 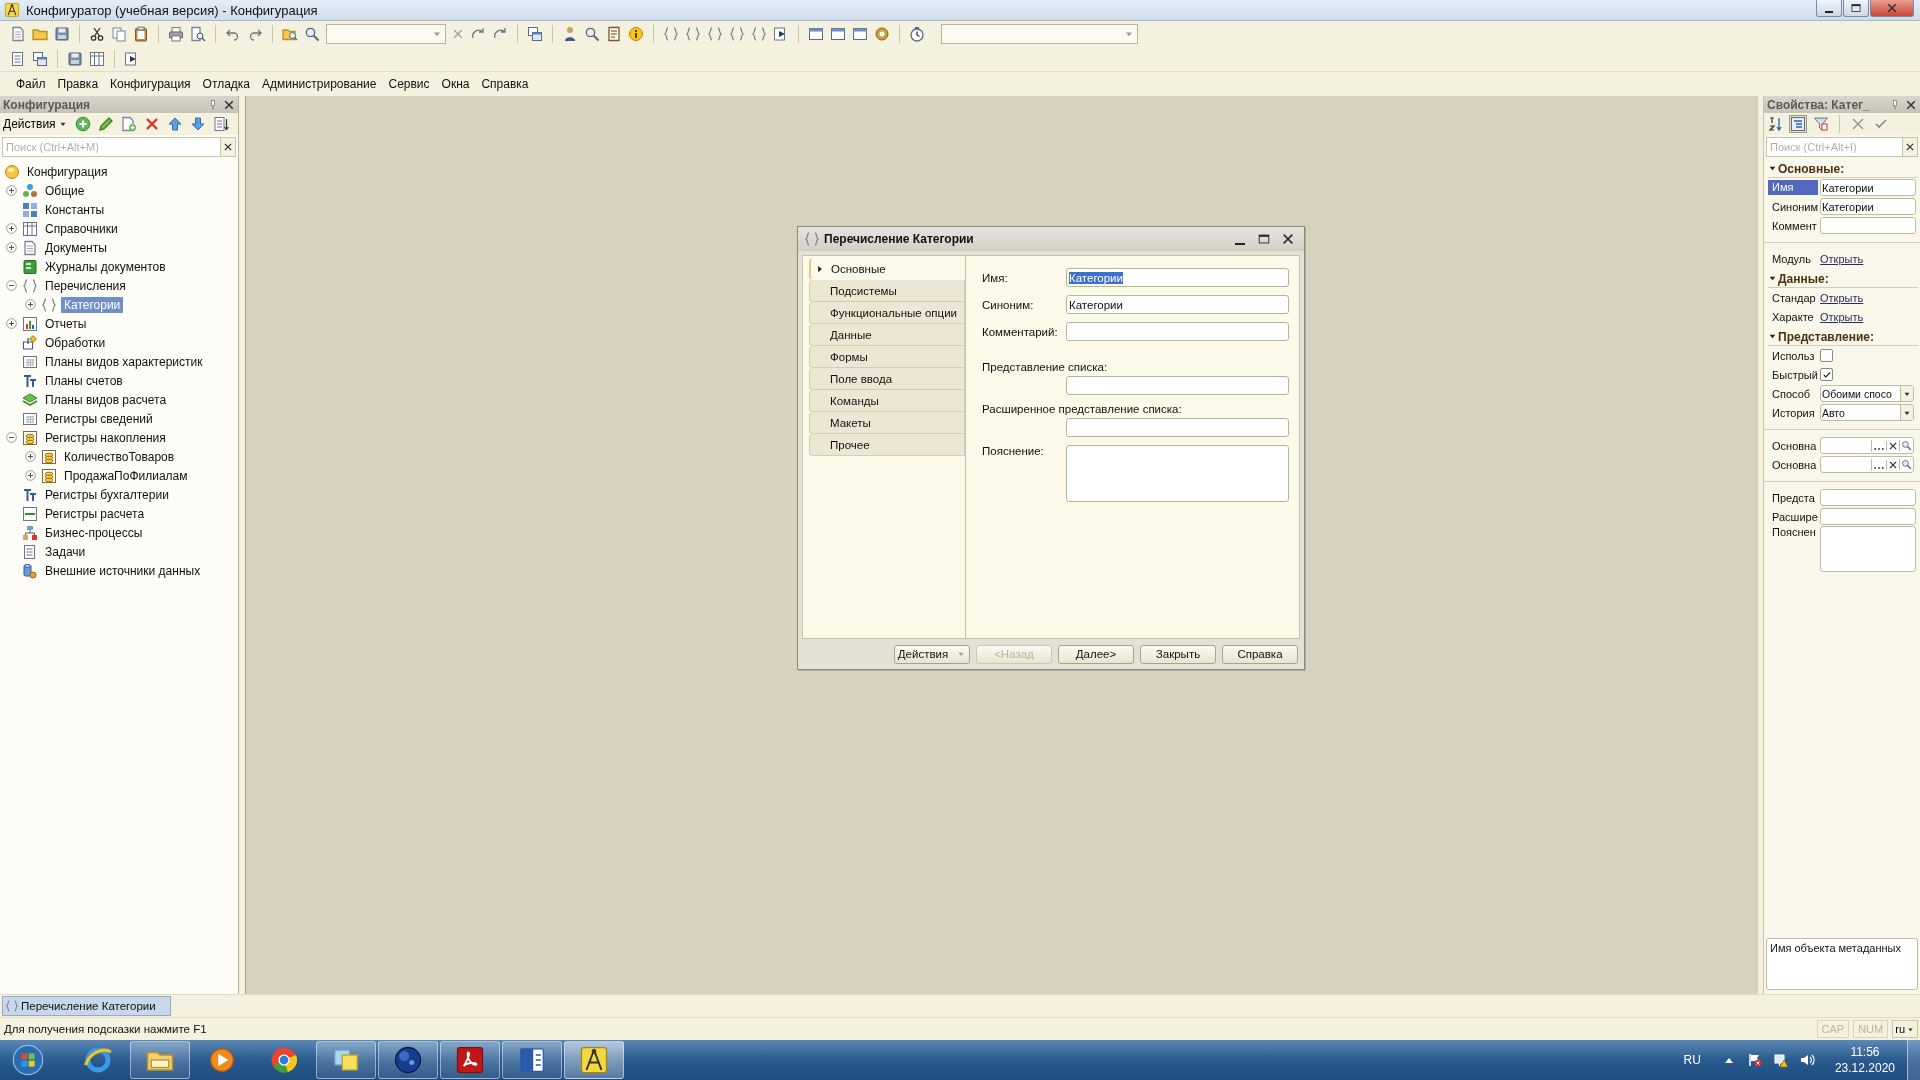 I want to click on tree-item: Внешние источники данных, so click(x=123, y=570).